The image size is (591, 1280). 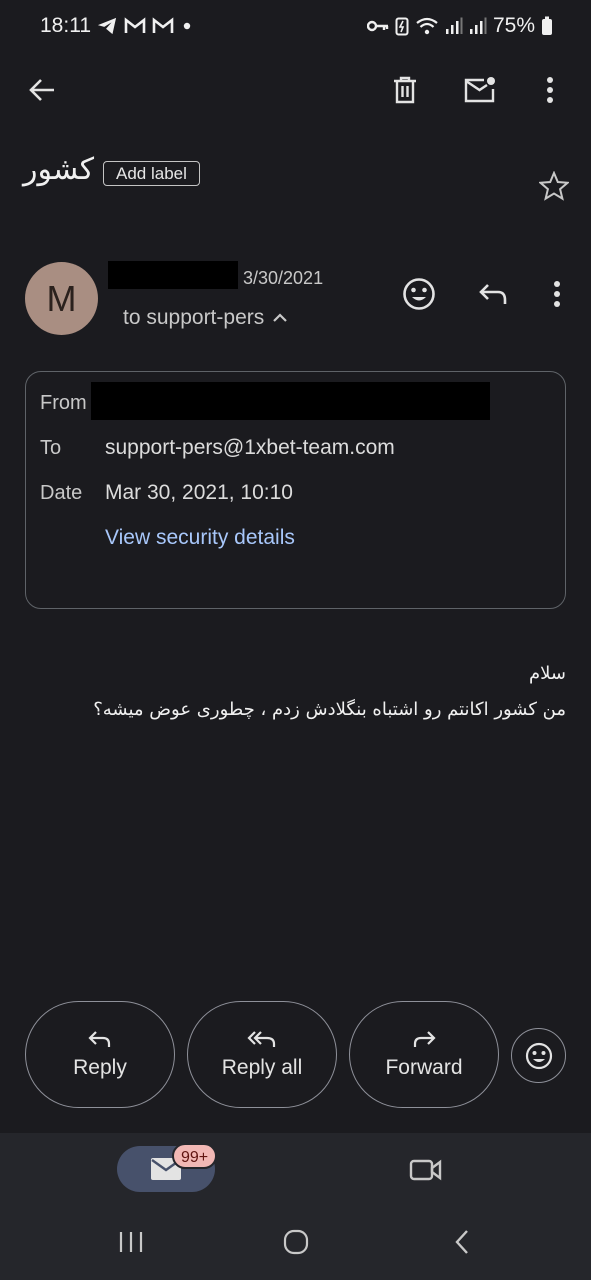 I want to click on date-label: Date, so click(x=61, y=493).